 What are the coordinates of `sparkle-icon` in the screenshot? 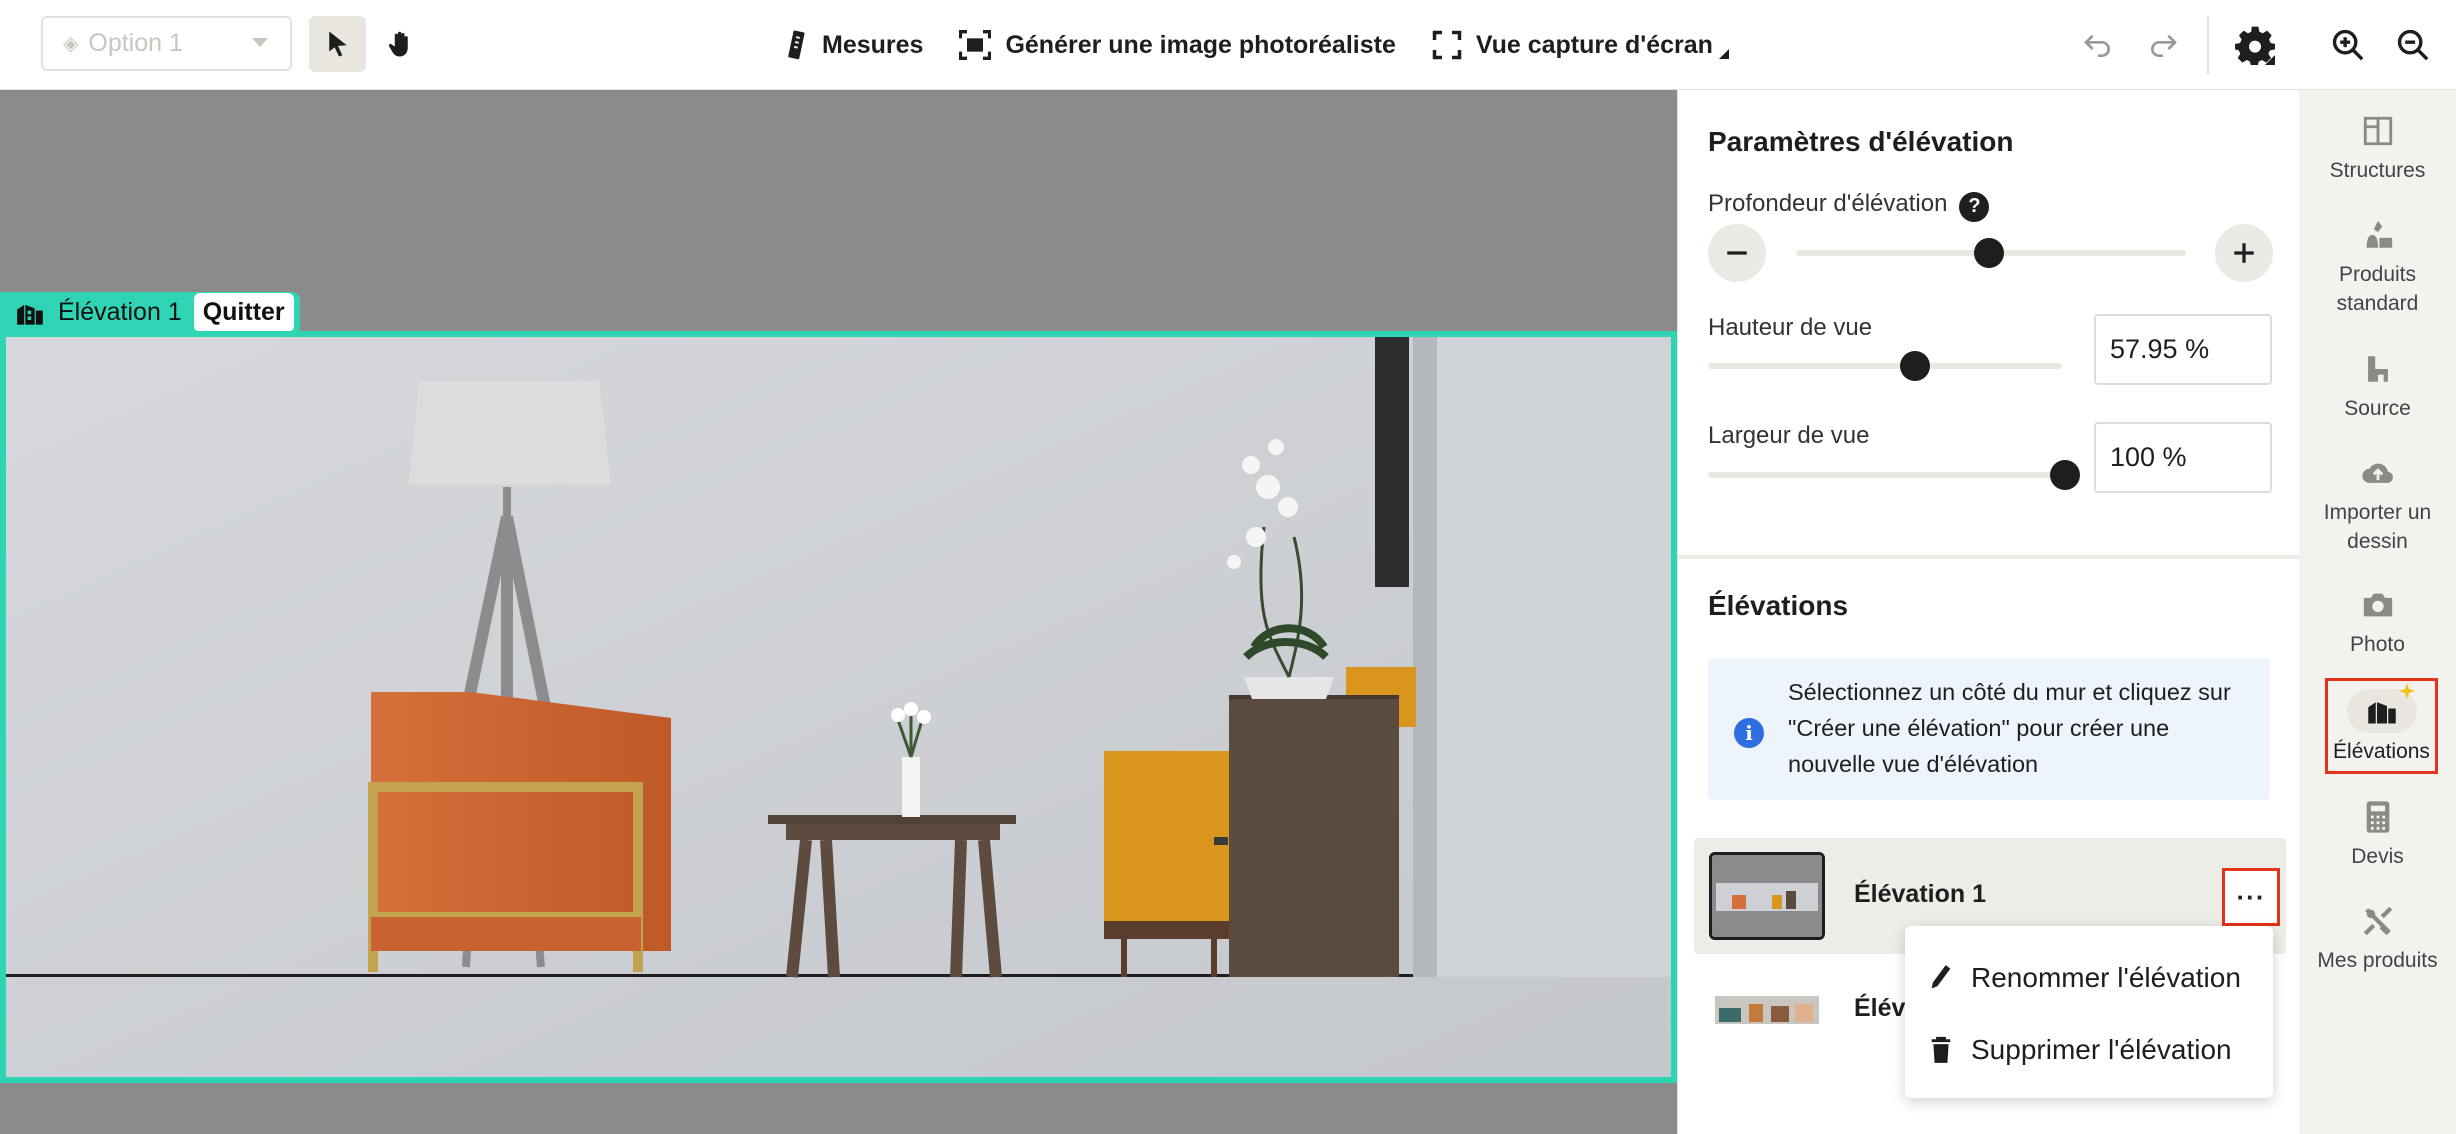 It's located at (2406, 691).